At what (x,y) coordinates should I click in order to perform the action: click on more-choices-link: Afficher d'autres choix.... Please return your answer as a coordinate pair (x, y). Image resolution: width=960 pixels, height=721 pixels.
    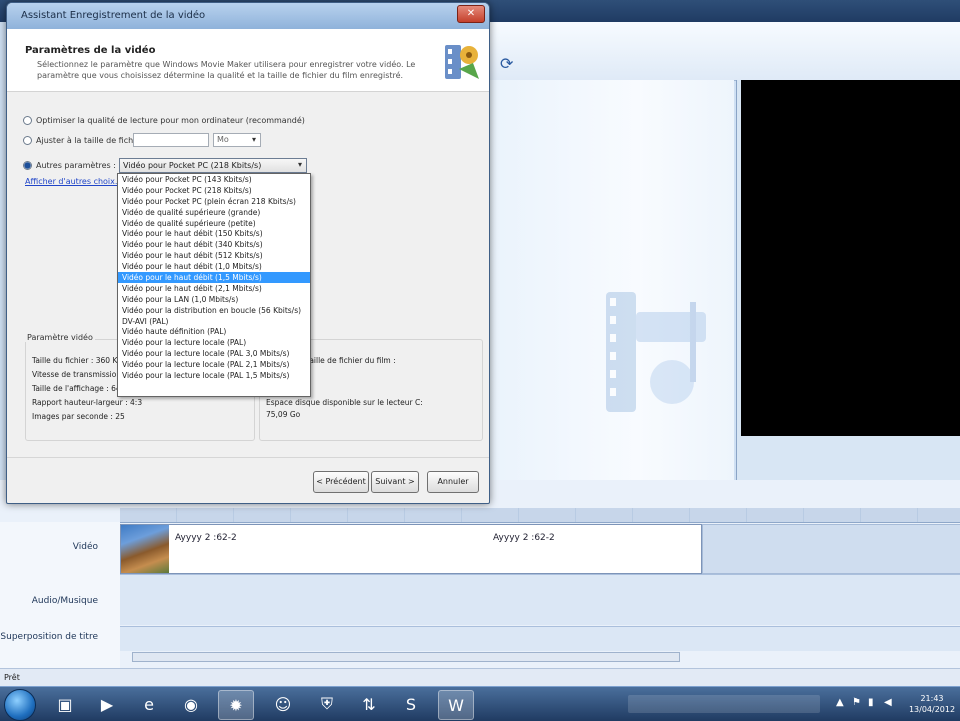
    Looking at the image, I should click on (74, 181).